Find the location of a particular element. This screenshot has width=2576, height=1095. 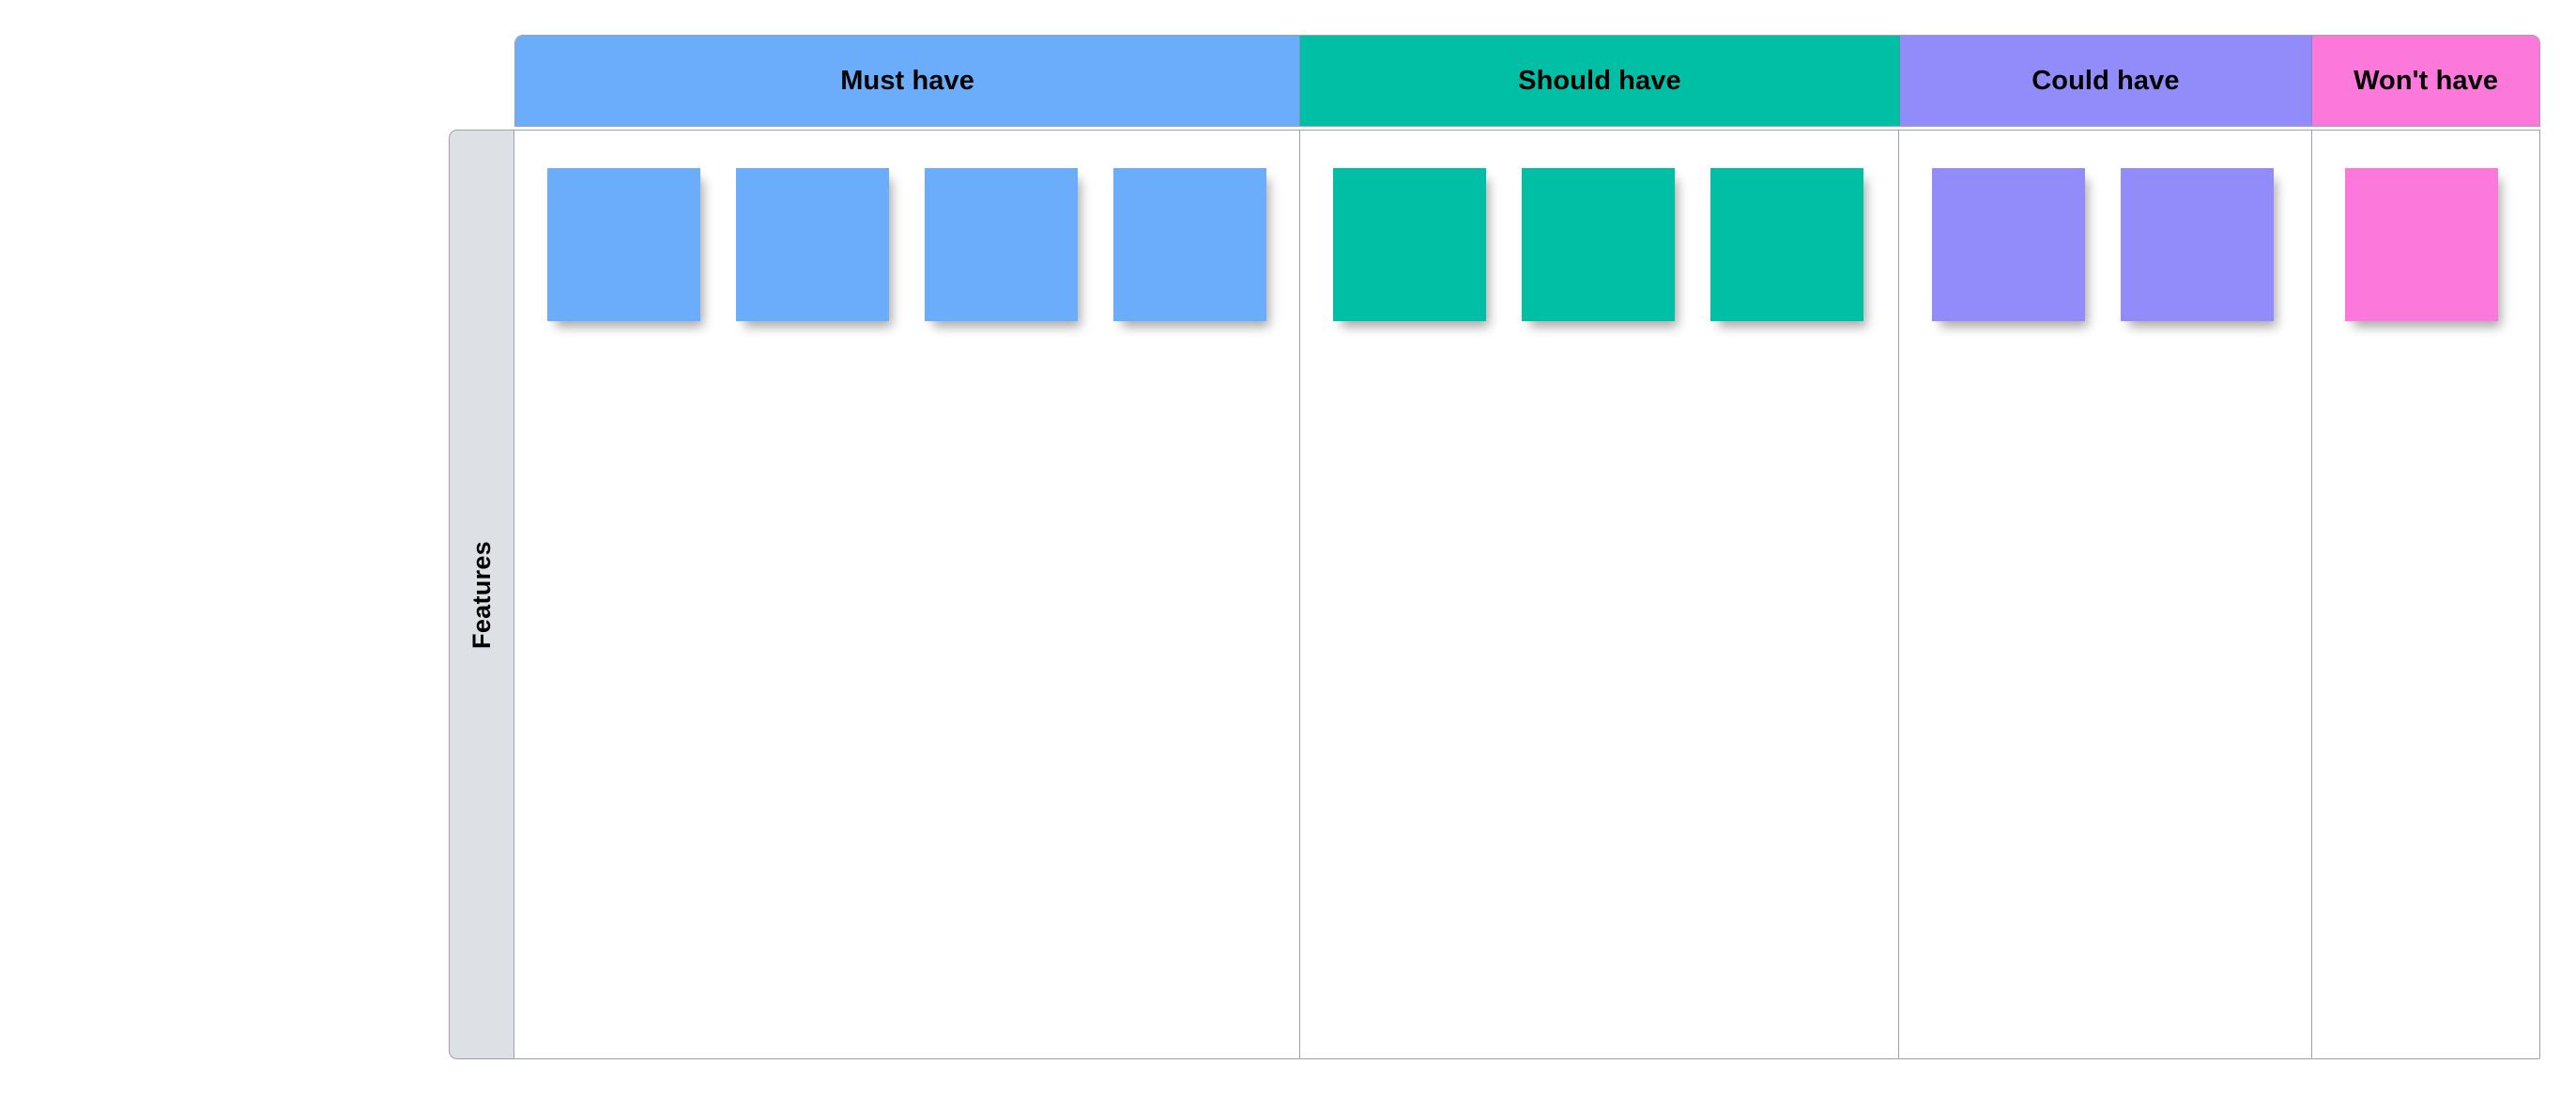

board-header-row: Must have Should have Could have Won't have is located at coordinates (1527, 81).